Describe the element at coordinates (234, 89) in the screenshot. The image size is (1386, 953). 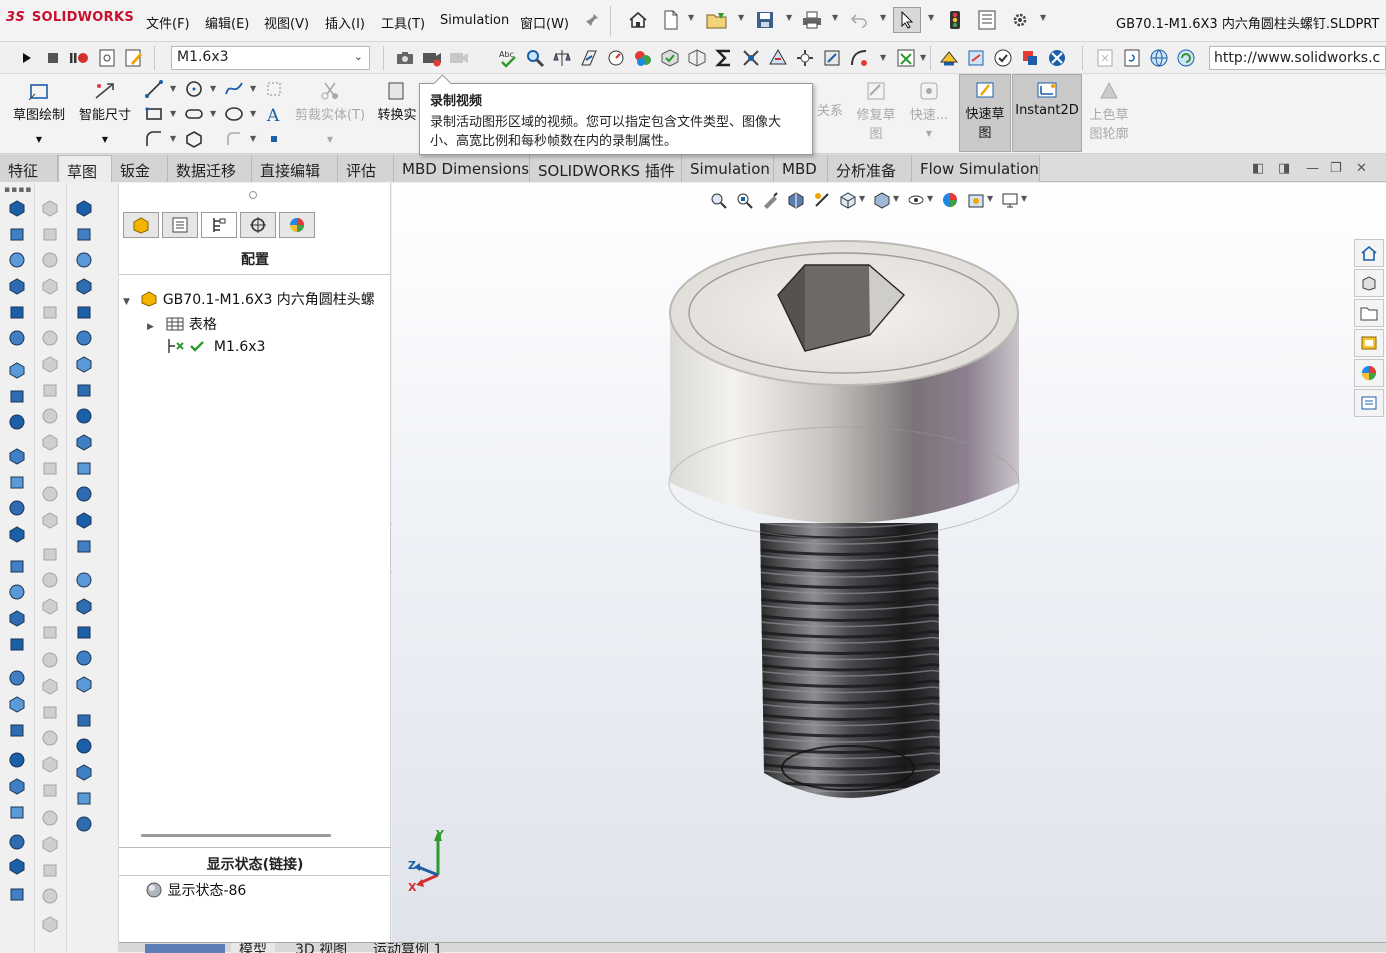
I see `spline-icon` at that location.